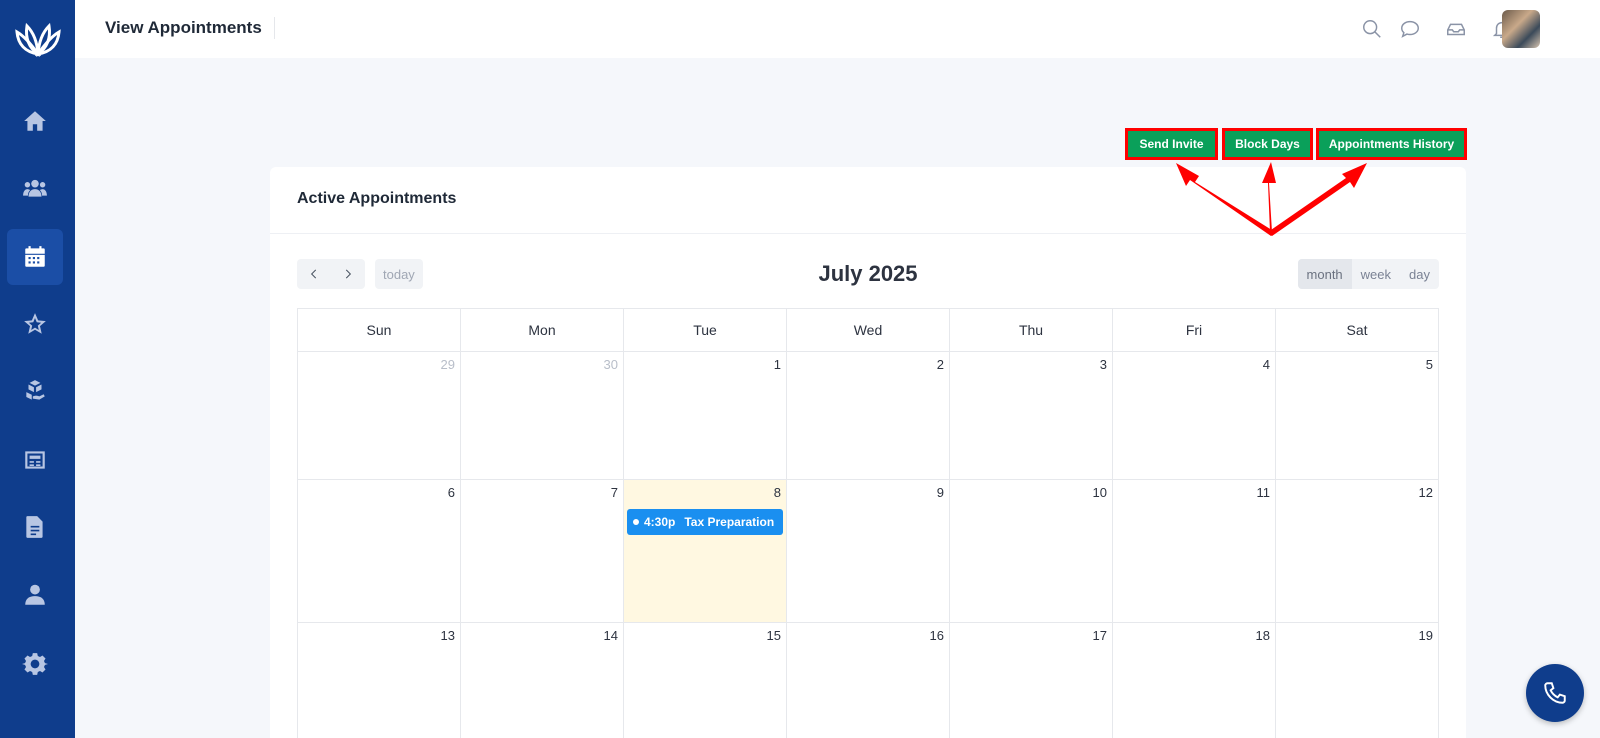 The height and width of the screenshot is (738, 1600). I want to click on weekday-header: Fri, so click(1194, 330).